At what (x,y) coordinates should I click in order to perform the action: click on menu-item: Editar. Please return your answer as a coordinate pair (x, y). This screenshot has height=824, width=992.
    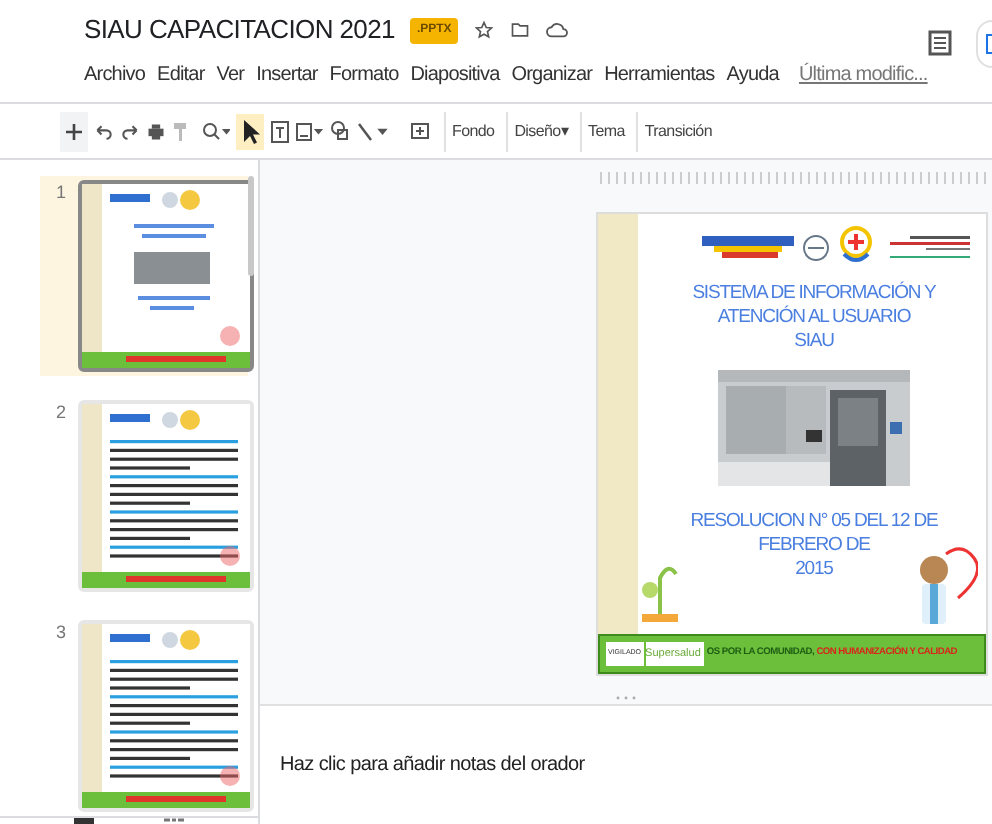
    Looking at the image, I should click on (181, 75).